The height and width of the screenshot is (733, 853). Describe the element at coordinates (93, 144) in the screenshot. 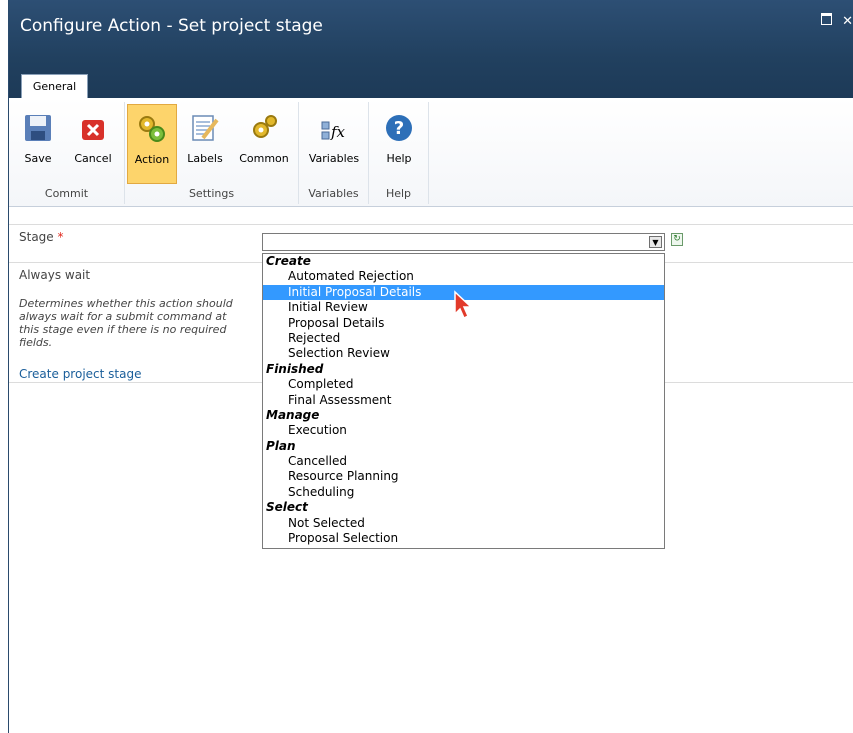

I see `cancel-button: Cancel` at that location.